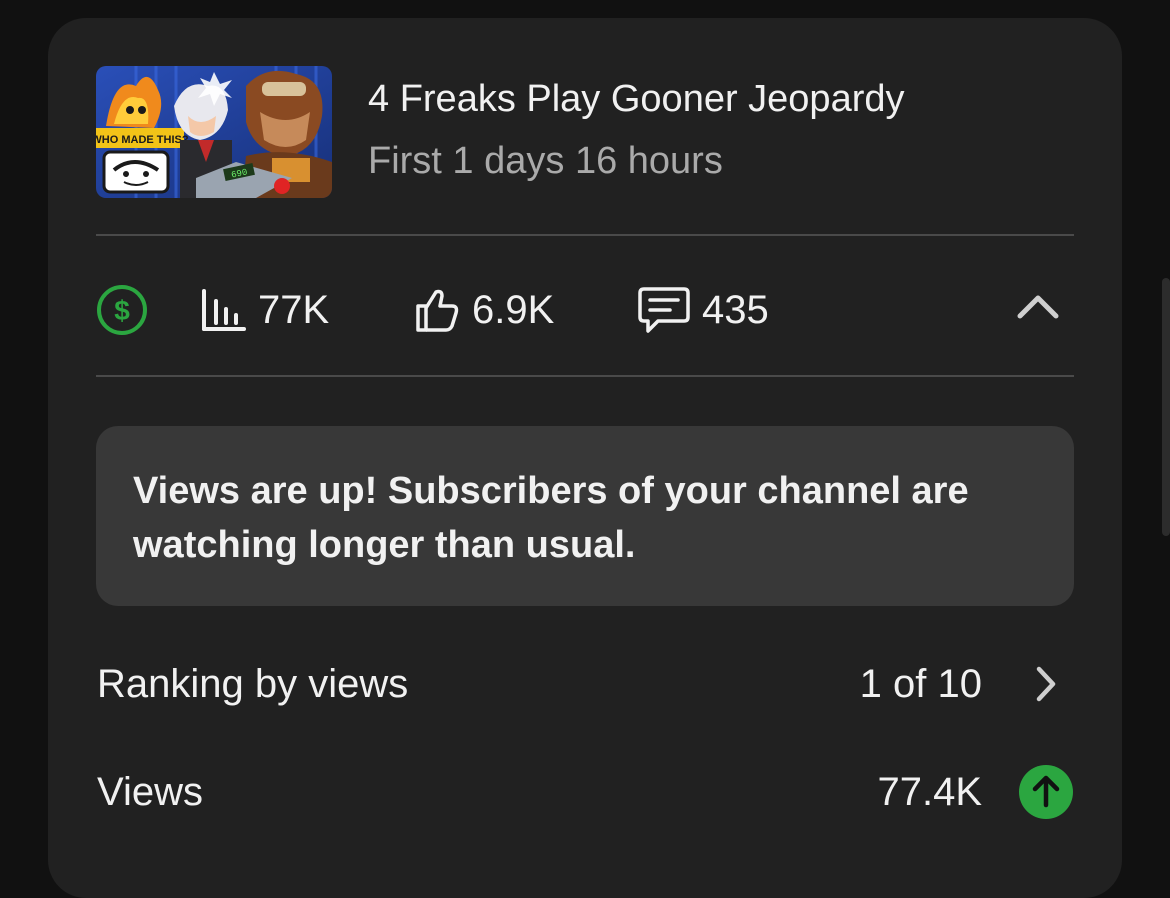 Image resolution: width=1170 pixels, height=898 pixels. What do you see at coordinates (1166, 407) in the screenshot?
I see `scrollbar` at bounding box center [1166, 407].